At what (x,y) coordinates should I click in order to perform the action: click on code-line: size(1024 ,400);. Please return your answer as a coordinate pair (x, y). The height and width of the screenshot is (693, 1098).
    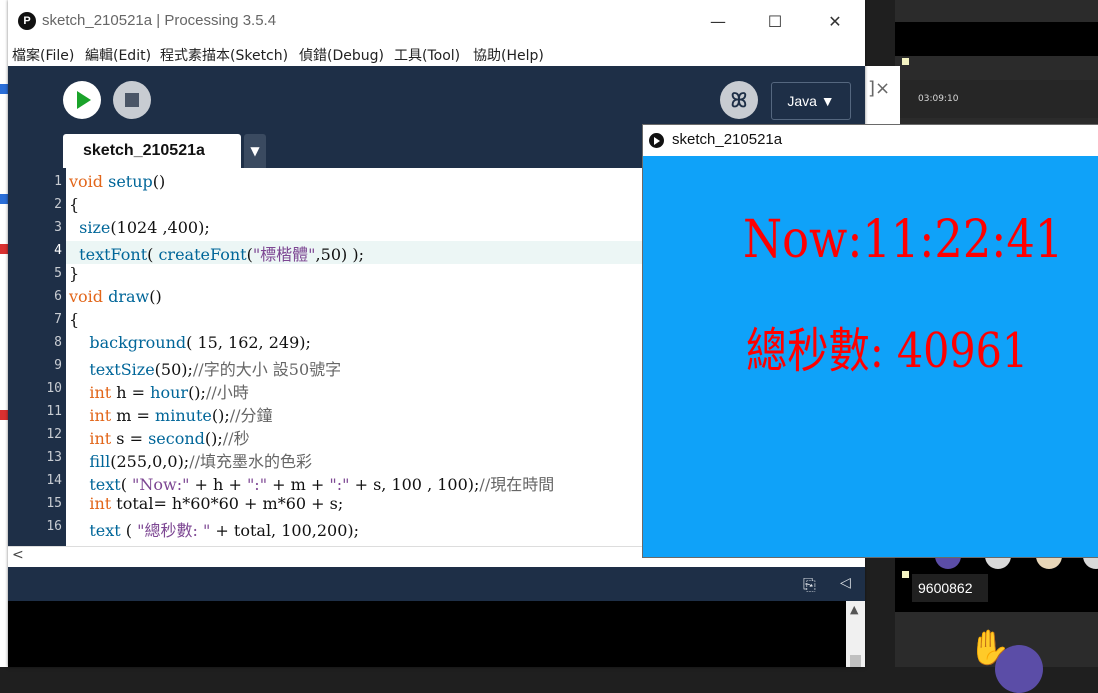
    Looking at the image, I should click on (139, 227).